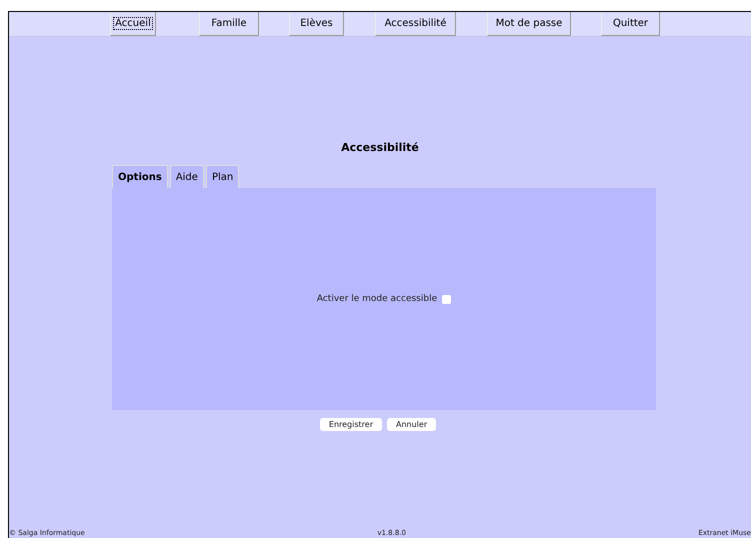 The image size is (751, 538). Describe the element at coordinates (411, 424) in the screenshot. I see `cancel-button: Annuler` at that location.